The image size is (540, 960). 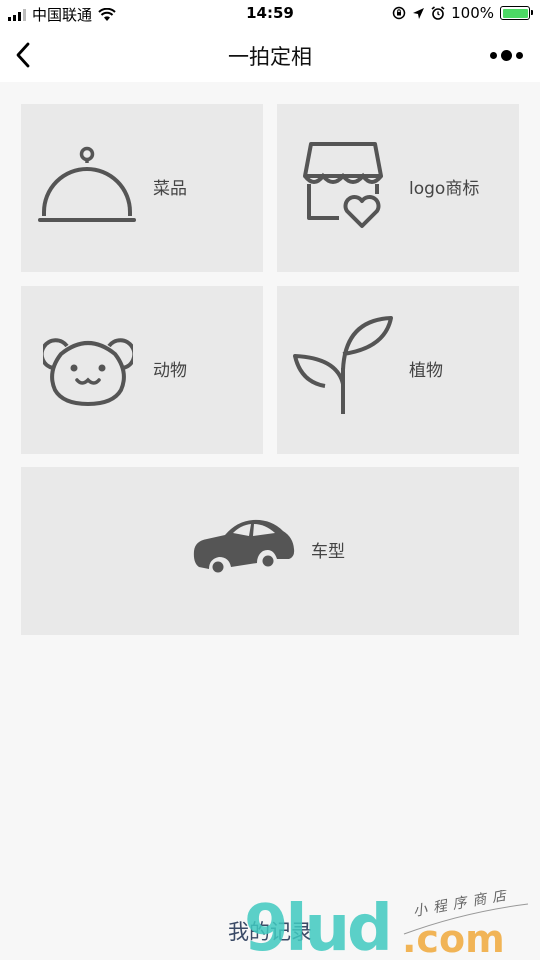 What do you see at coordinates (398, 370) in the screenshot?
I see `category-card-plant: 植物` at bounding box center [398, 370].